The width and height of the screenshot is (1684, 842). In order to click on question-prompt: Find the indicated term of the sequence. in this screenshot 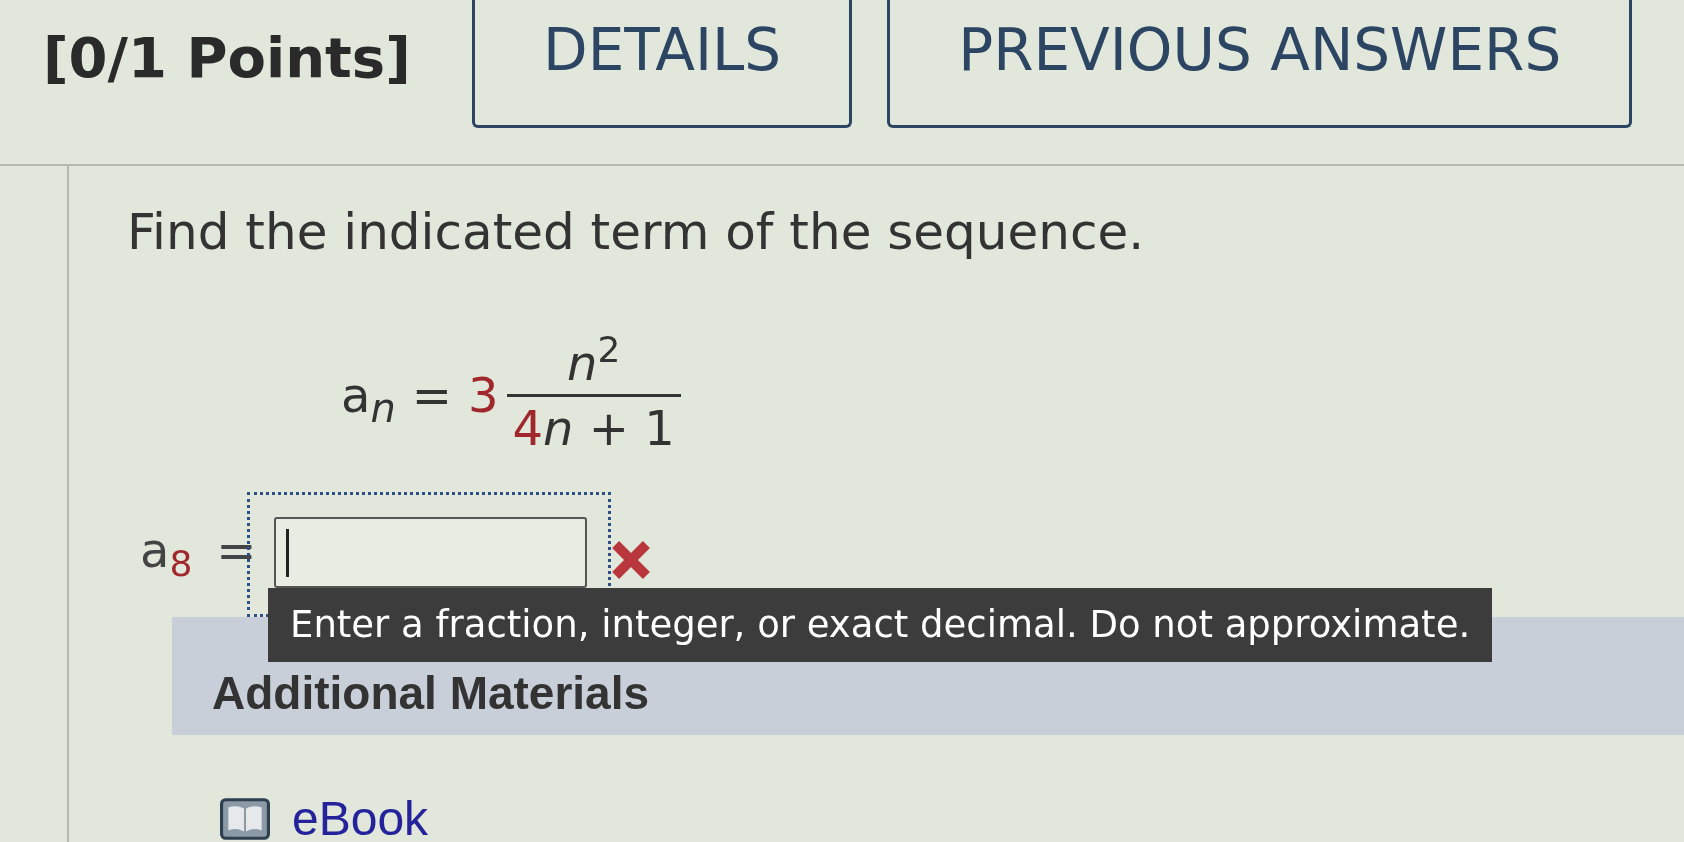, I will do `click(636, 232)`.